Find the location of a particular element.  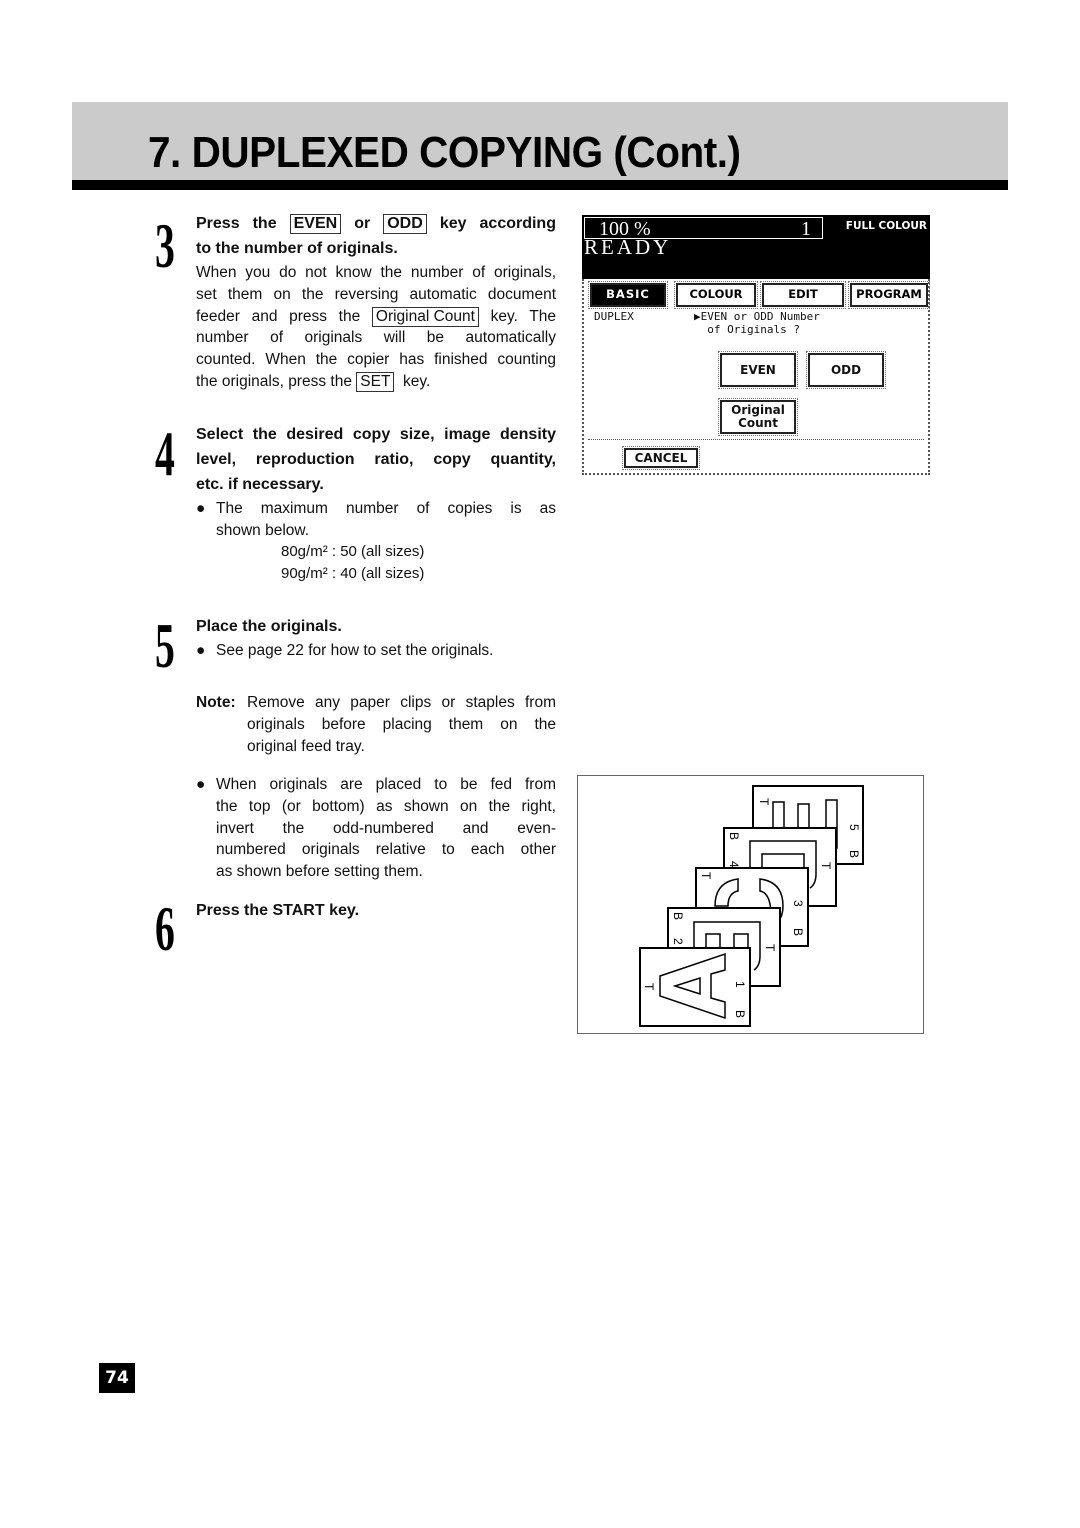

status-message: READY is located at coordinates (628, 247).